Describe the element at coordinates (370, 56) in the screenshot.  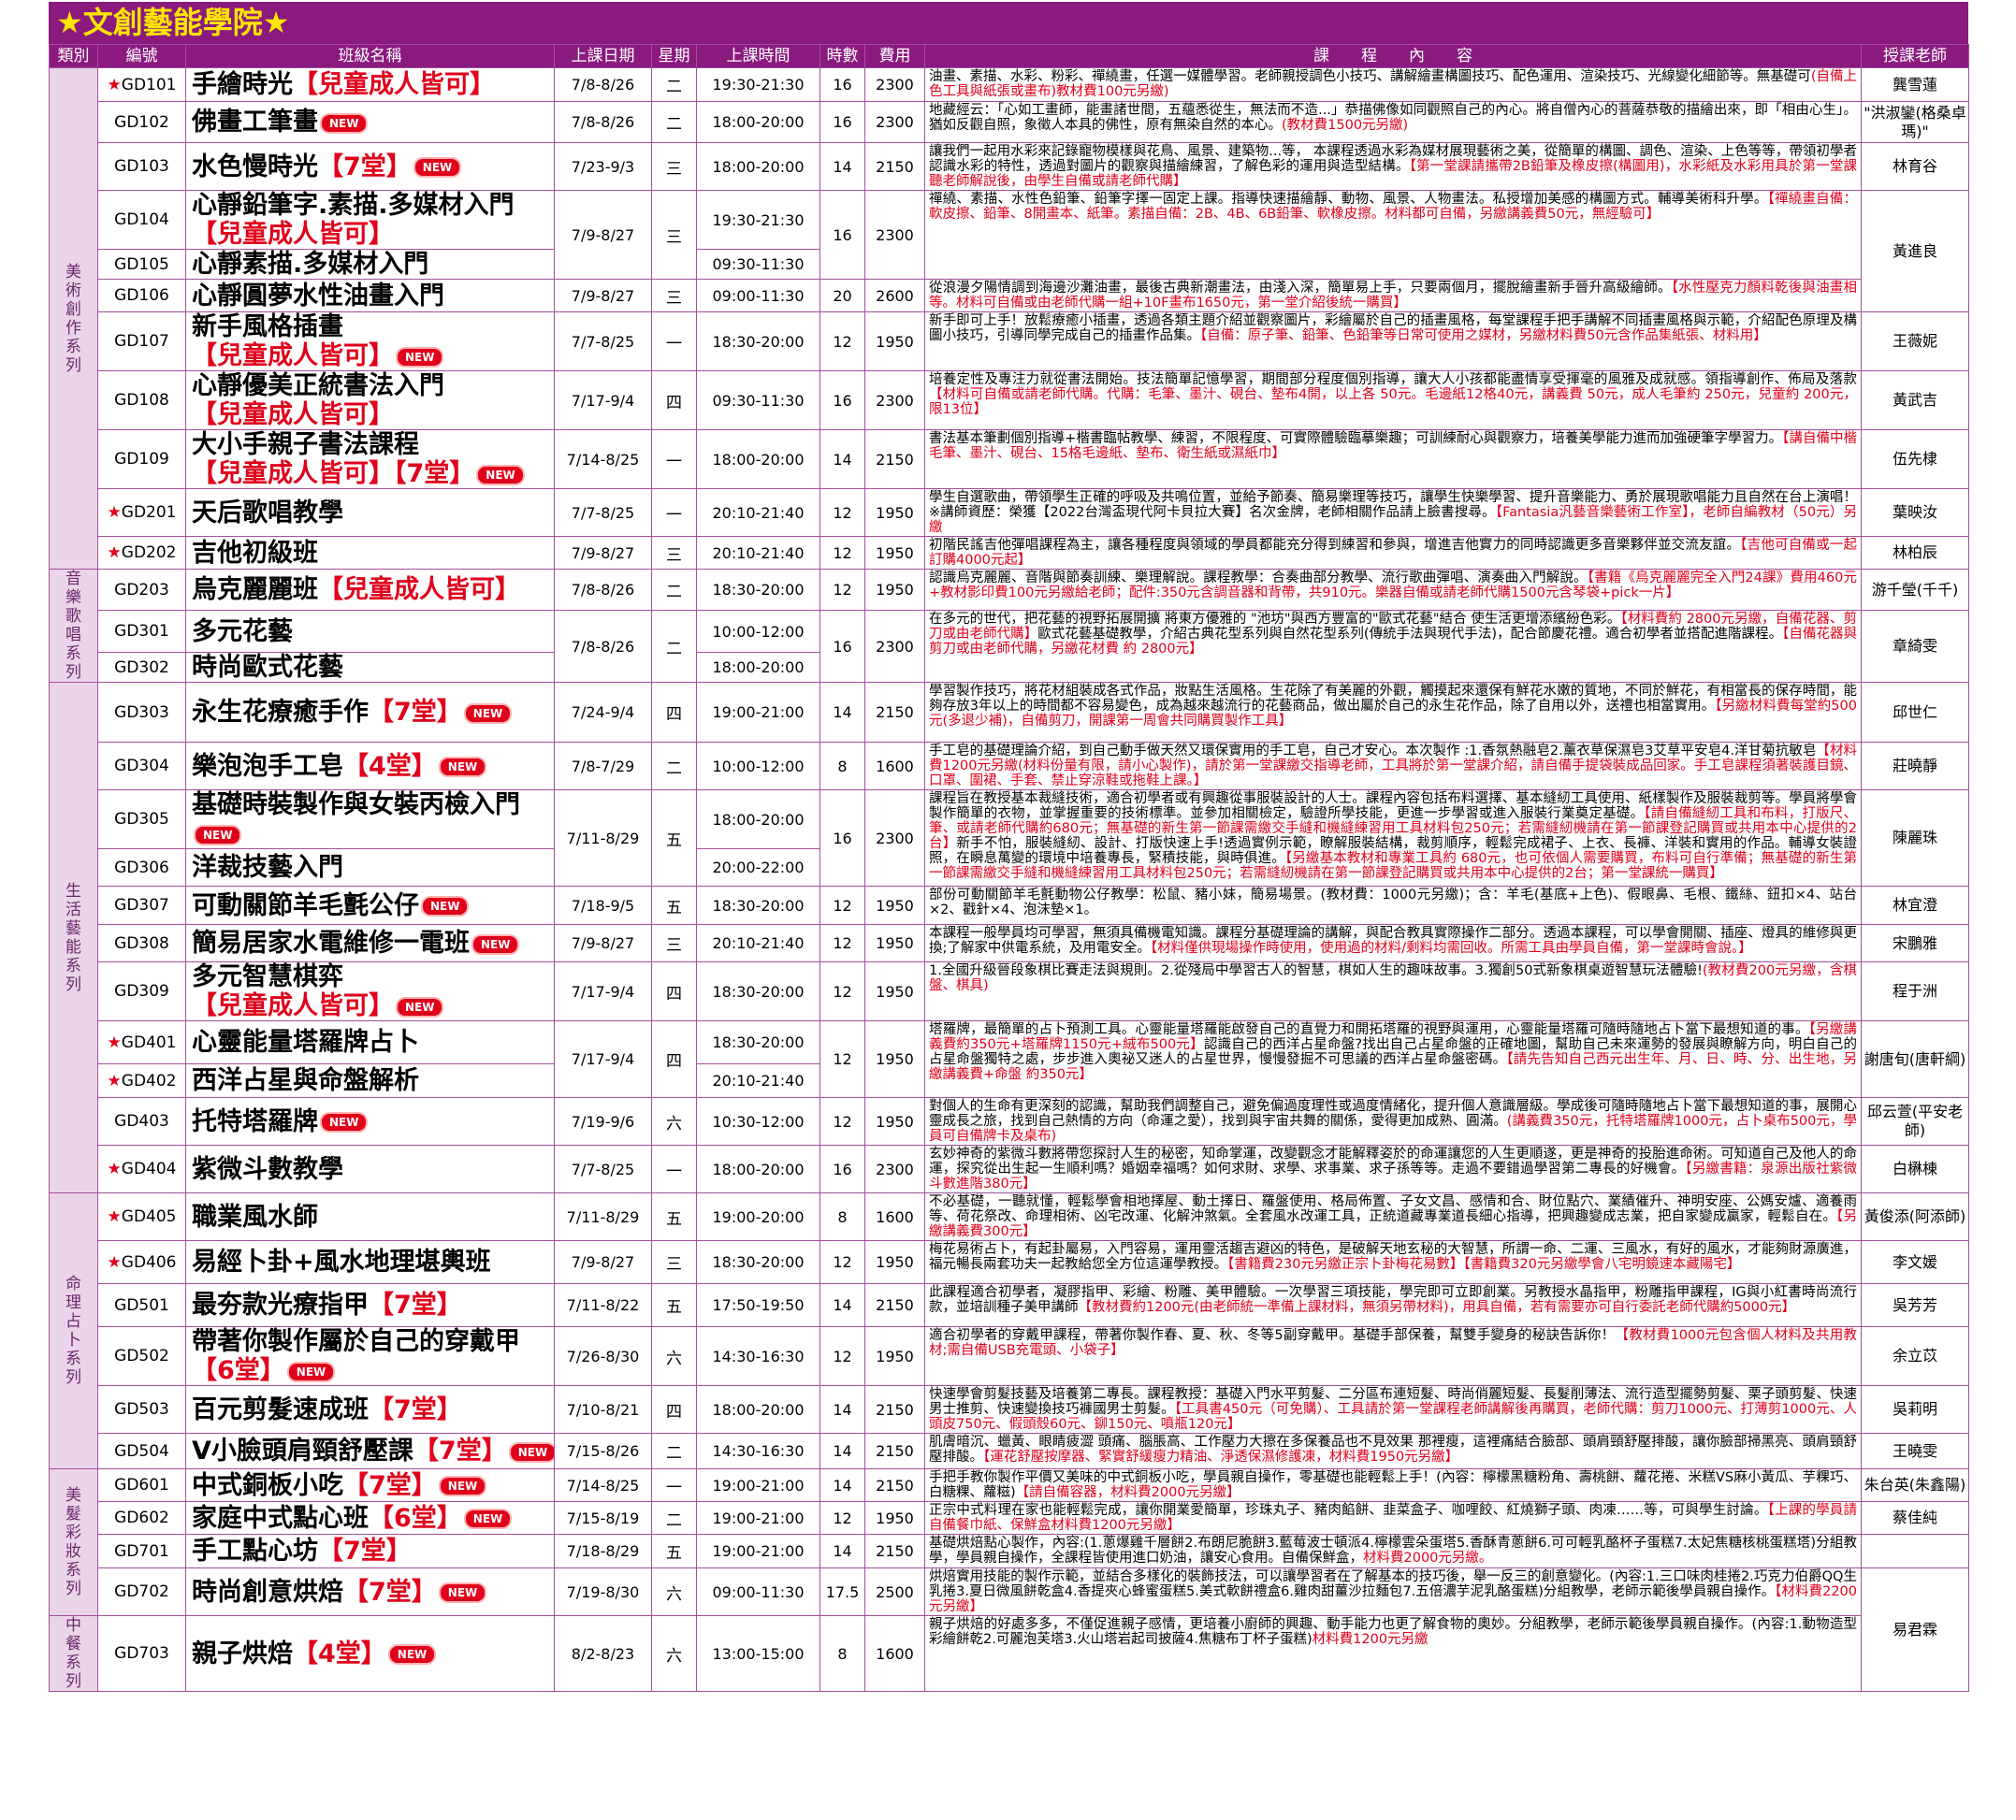
I see `col-header-class-name: 班級名稱` at that location.